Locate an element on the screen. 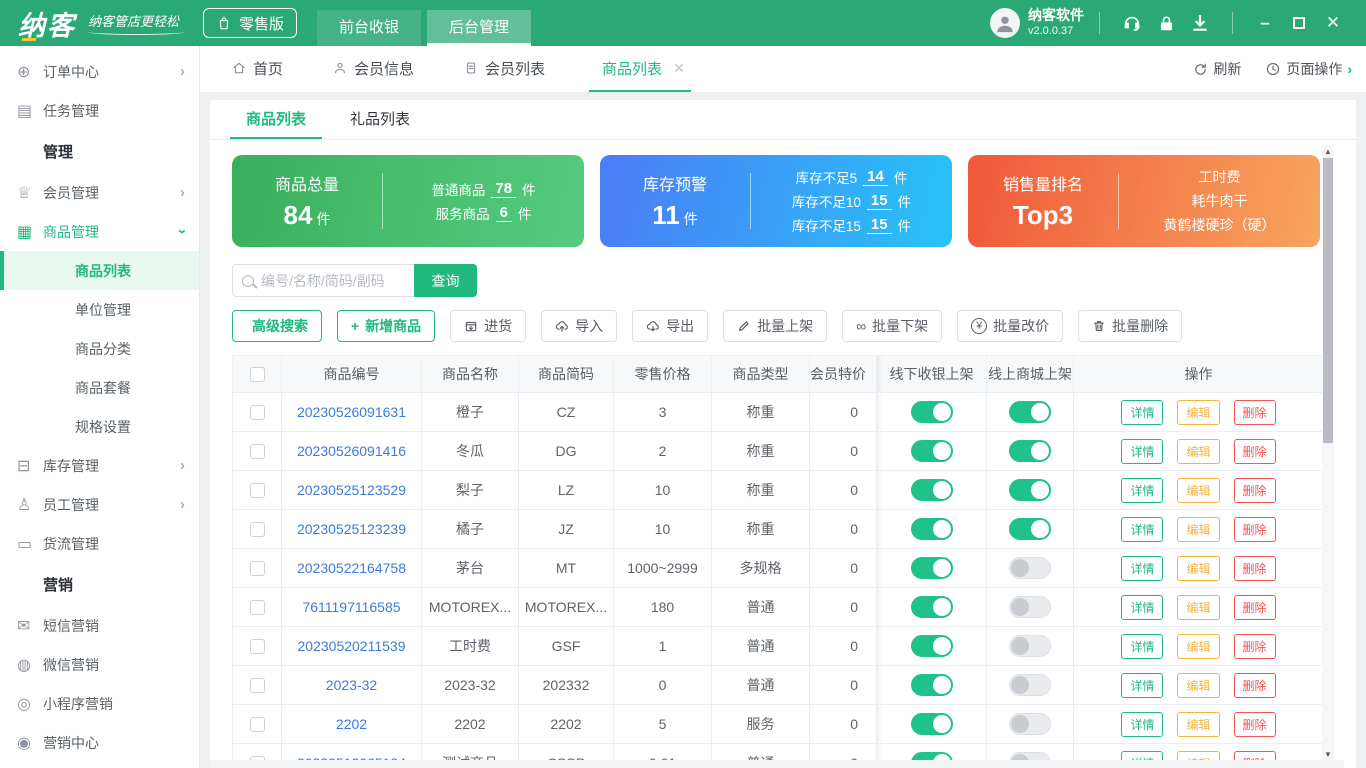  refresh-button: 刷新 is located at coordinates (1217, 69).